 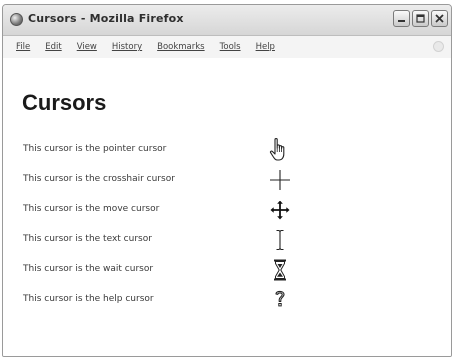 What do you see at coordinates (227, 20) in the screenshot?
I see `title-bar: Cursors - Mozilla Firefox` at bounding box center [227, 20].